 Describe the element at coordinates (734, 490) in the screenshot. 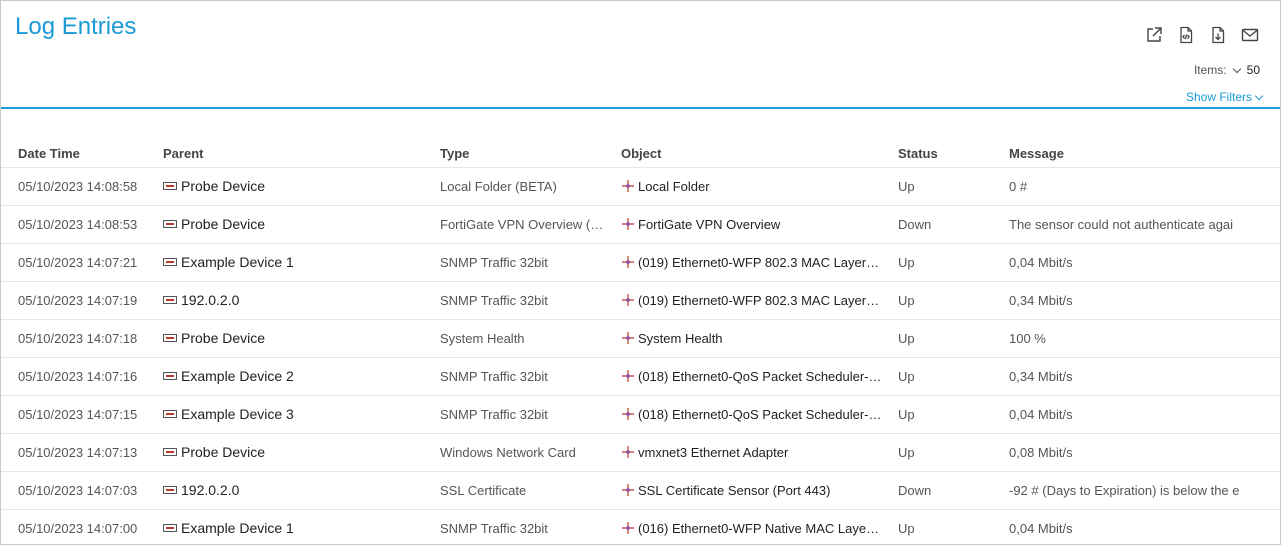

I see `object-link: SSL Certificate Sensor (Port 443)` at that location.